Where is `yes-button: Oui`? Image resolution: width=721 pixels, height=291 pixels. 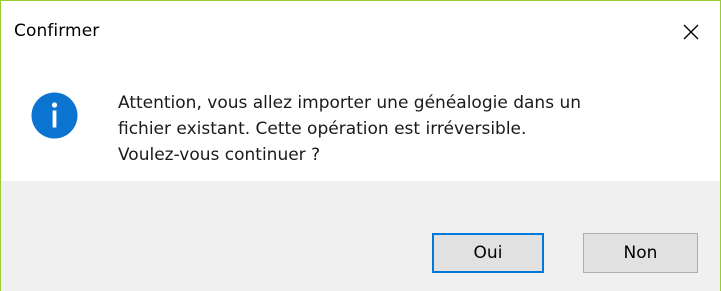
yes-button: Oui is located at coordinates (488, 253).